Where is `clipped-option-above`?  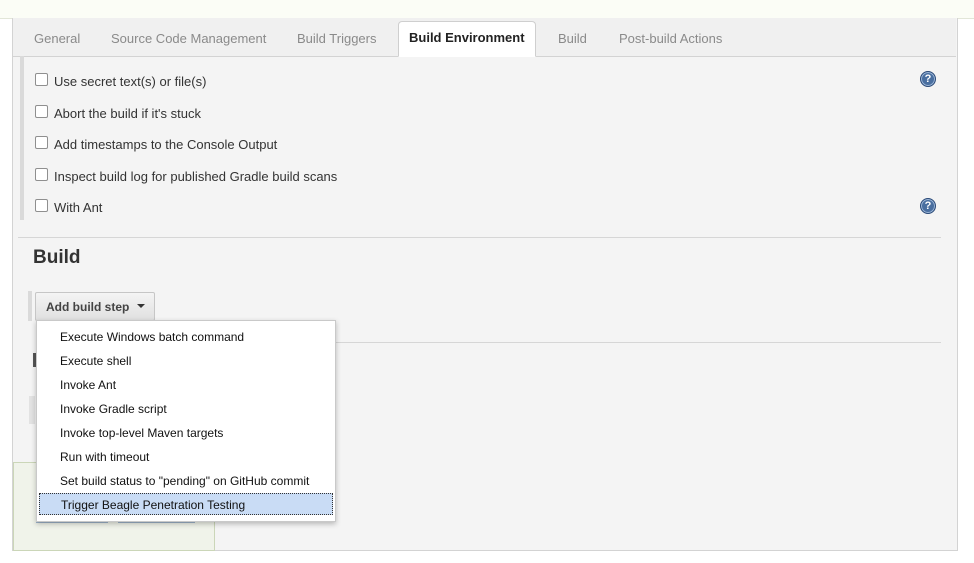 clipped-option-above is located at coordinates (115, 58).